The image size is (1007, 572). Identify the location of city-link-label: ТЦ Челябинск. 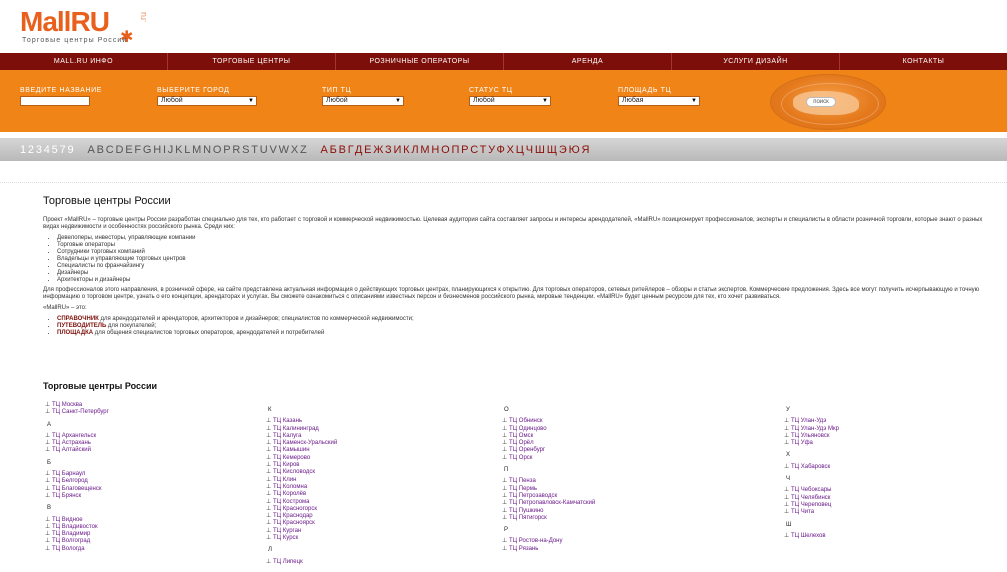
(811, 497).